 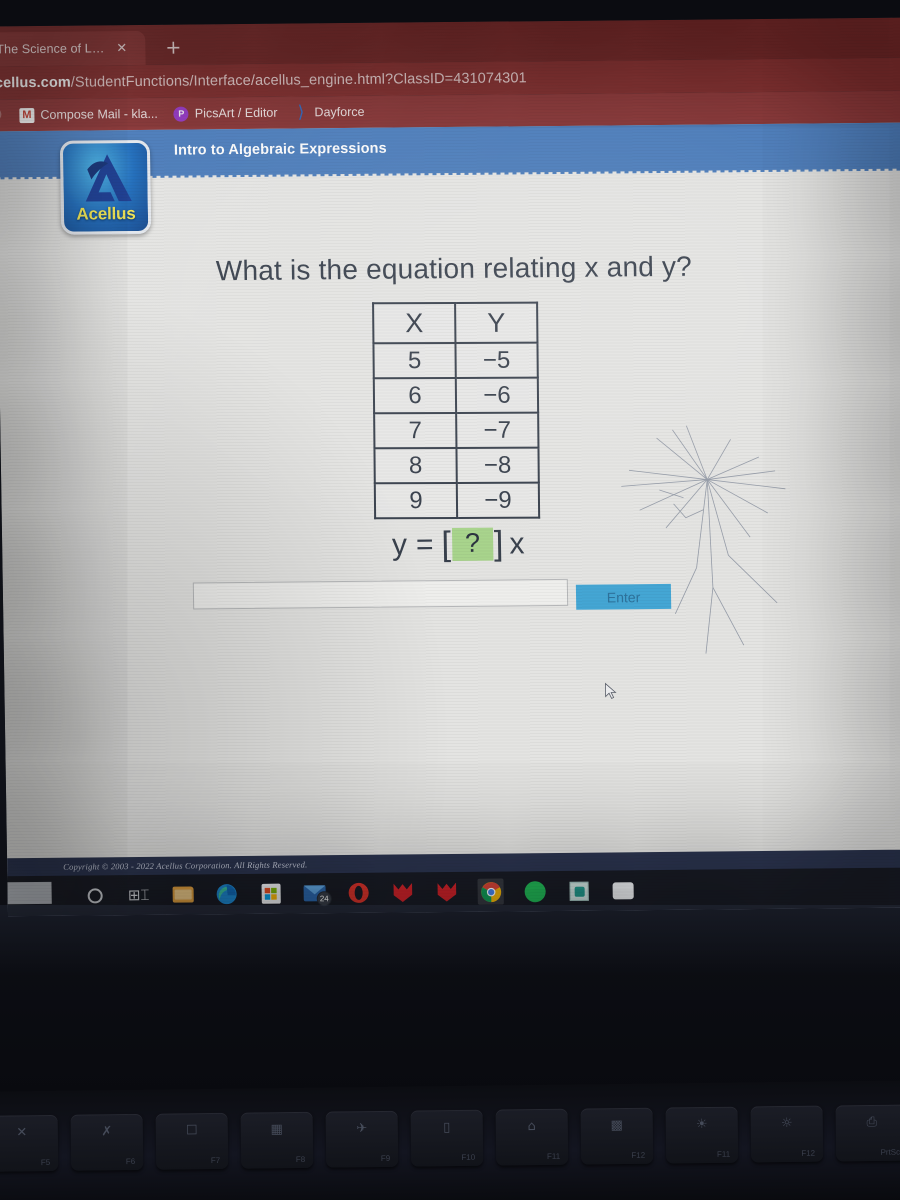 I want to click on cell-y: −6, so click(x=497, y=395).